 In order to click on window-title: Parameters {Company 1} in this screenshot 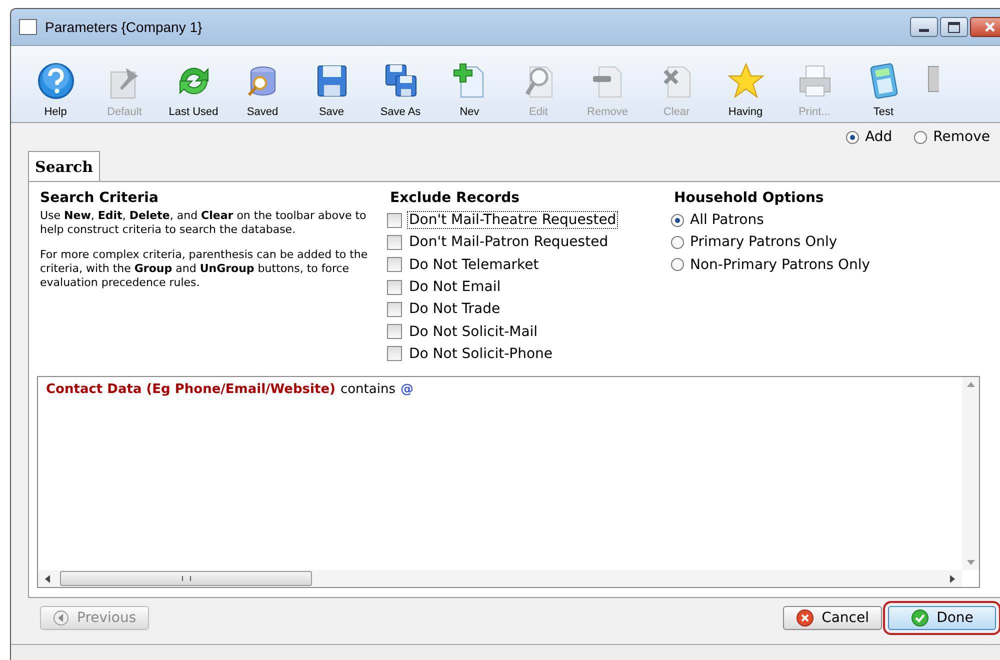, I will do `click(124, 27)`.